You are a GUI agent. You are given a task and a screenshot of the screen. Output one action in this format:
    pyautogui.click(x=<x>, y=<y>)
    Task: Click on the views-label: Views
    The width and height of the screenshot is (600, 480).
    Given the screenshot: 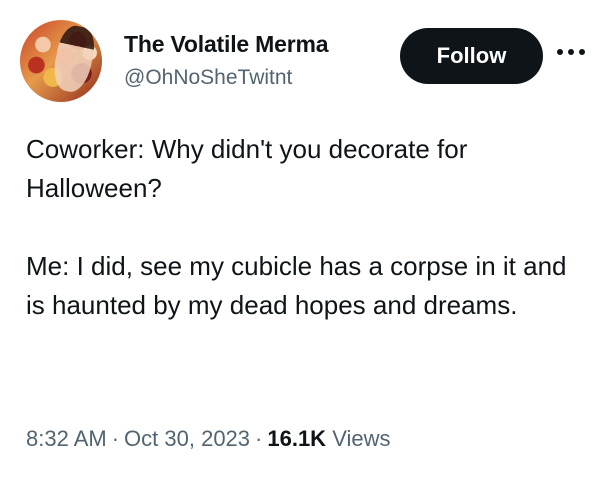 What is the action you would take?
    pyautogui.click(x=361, y=438)
    